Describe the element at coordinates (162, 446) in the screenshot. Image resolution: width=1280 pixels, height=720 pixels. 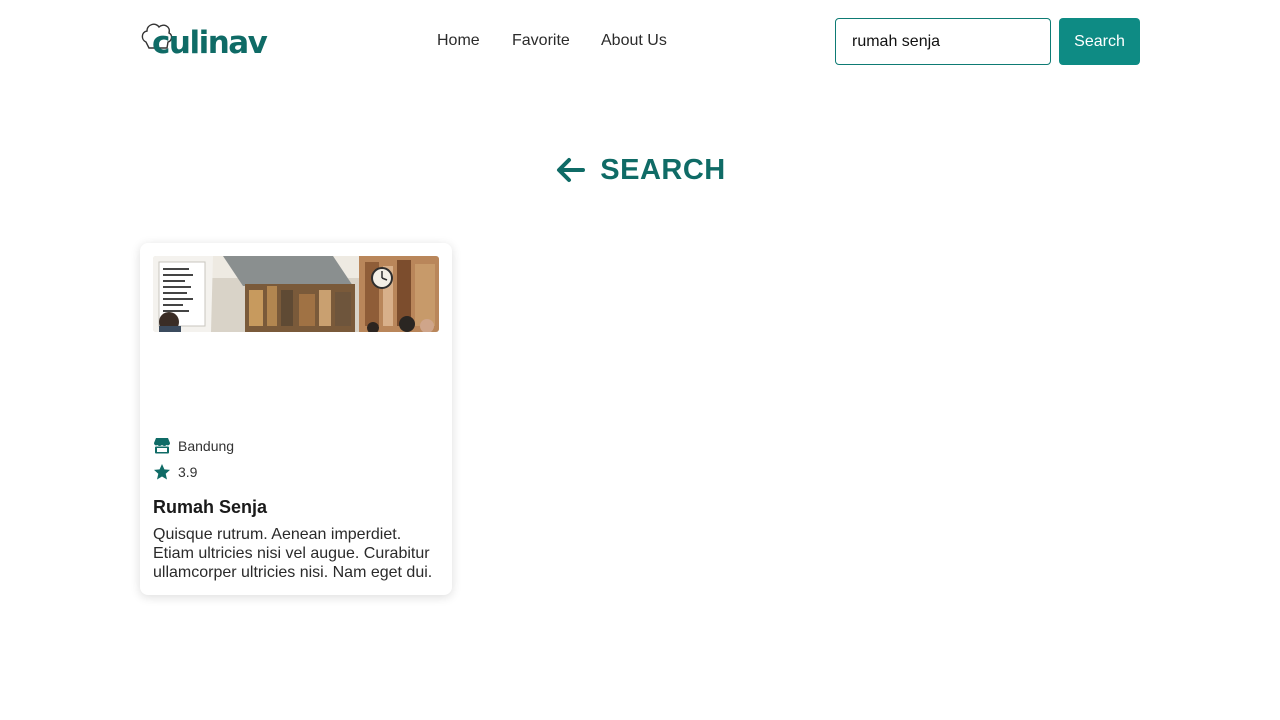
I see `store-icon` at that location.